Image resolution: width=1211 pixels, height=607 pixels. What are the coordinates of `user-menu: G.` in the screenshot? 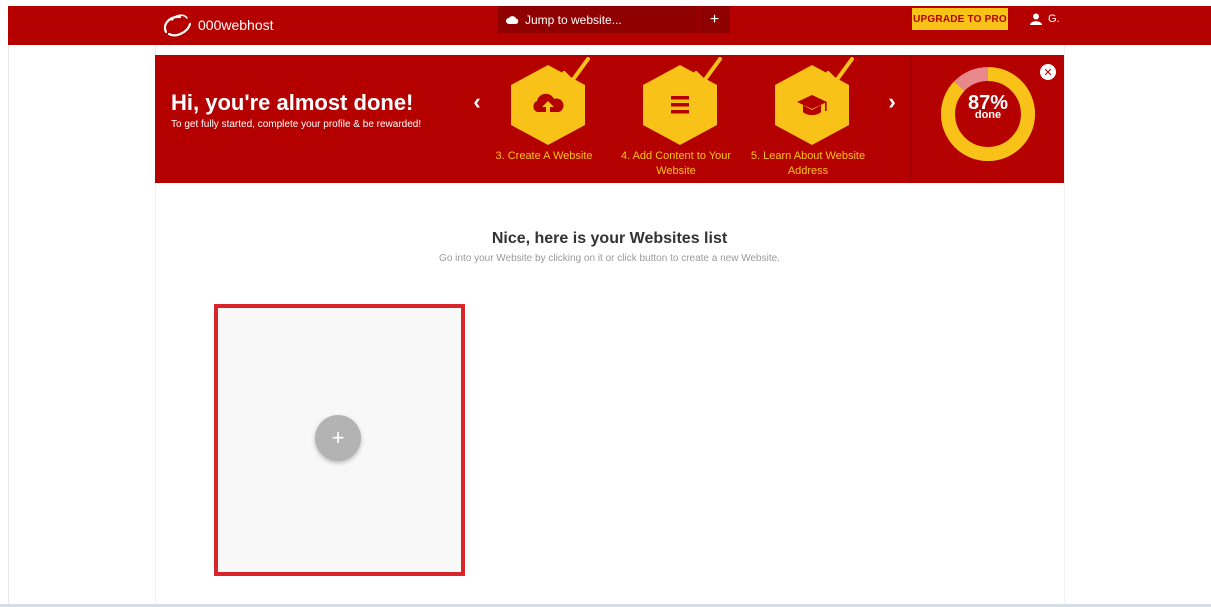 It's located at (1045, 19).